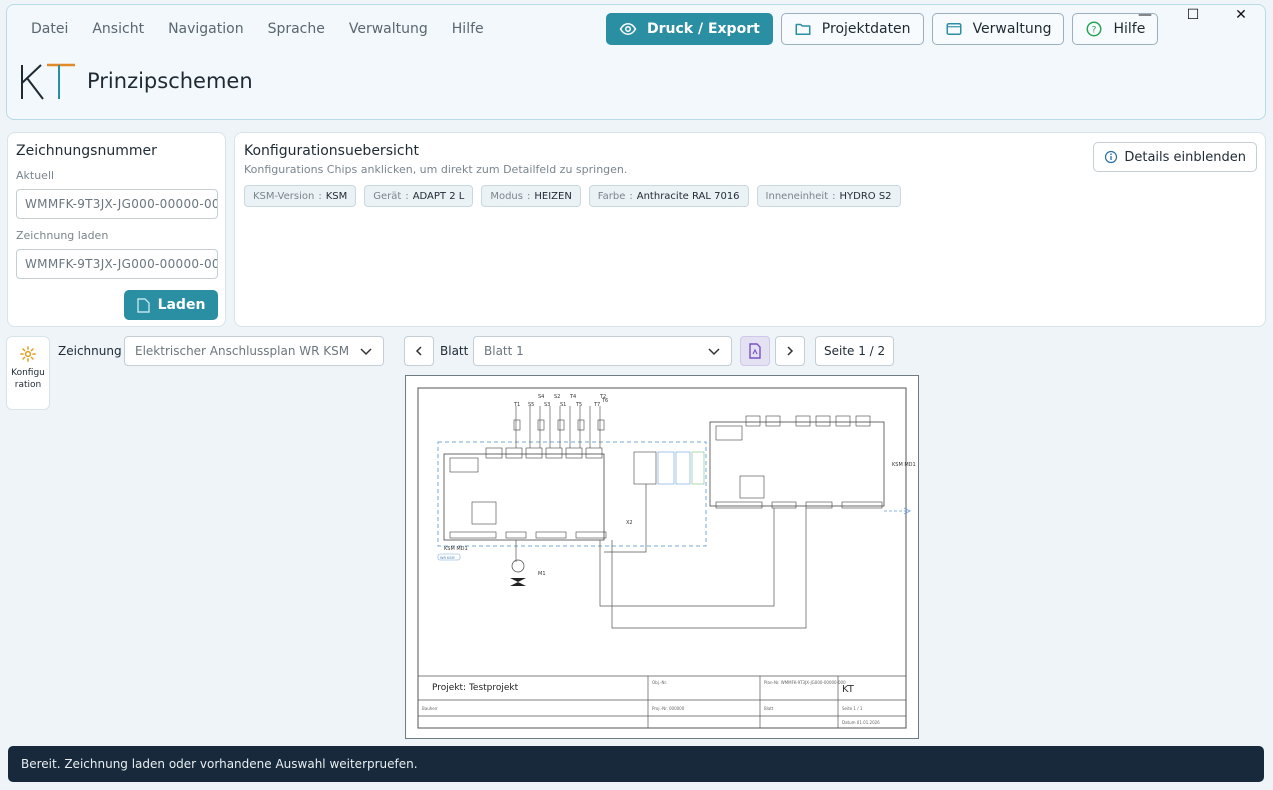 The height and width of the screenshot is (790, 1273). Describe the element at coordinates (755, 351) in the screenshot. I see `pdf-button` at that location.